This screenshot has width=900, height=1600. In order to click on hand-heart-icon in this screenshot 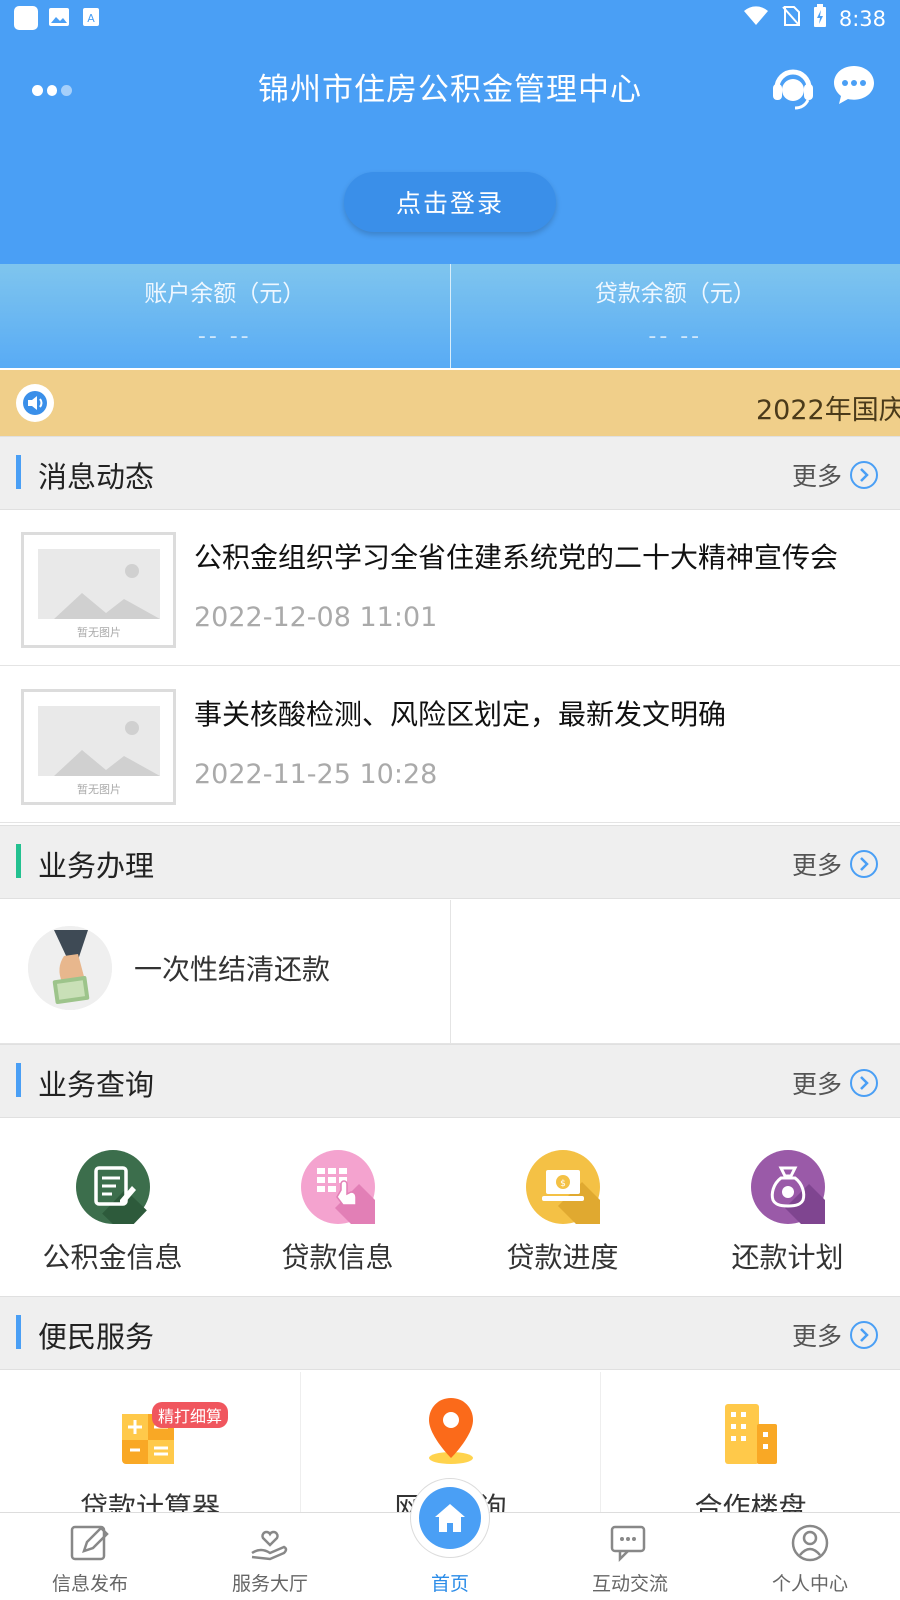, I will do `click(270, 1543)`.